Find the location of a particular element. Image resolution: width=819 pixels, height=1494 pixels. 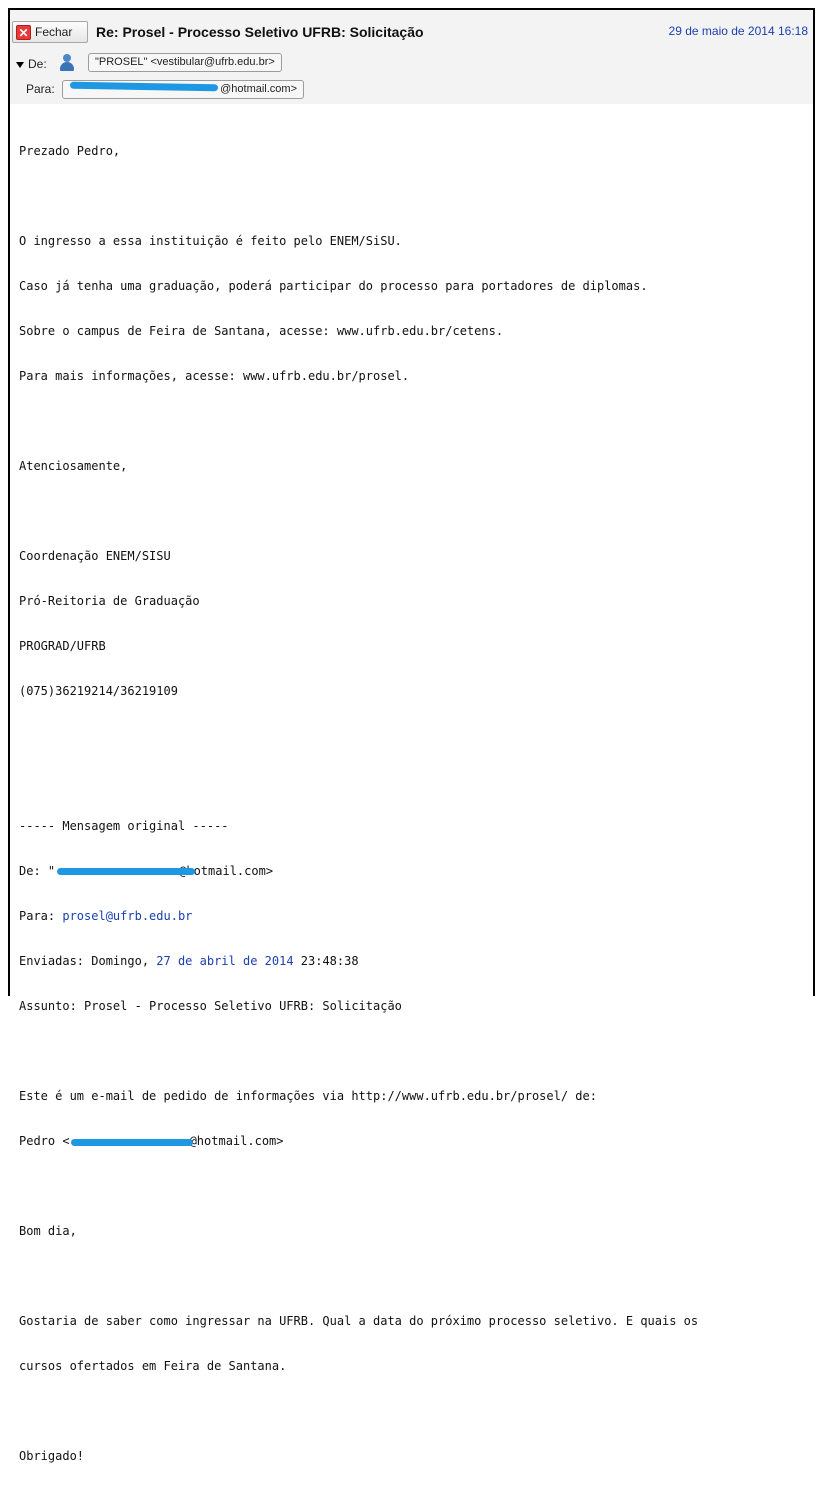

question-line: cursos ofertados em Feira de Santana. is located at coordinates (153, 1366).